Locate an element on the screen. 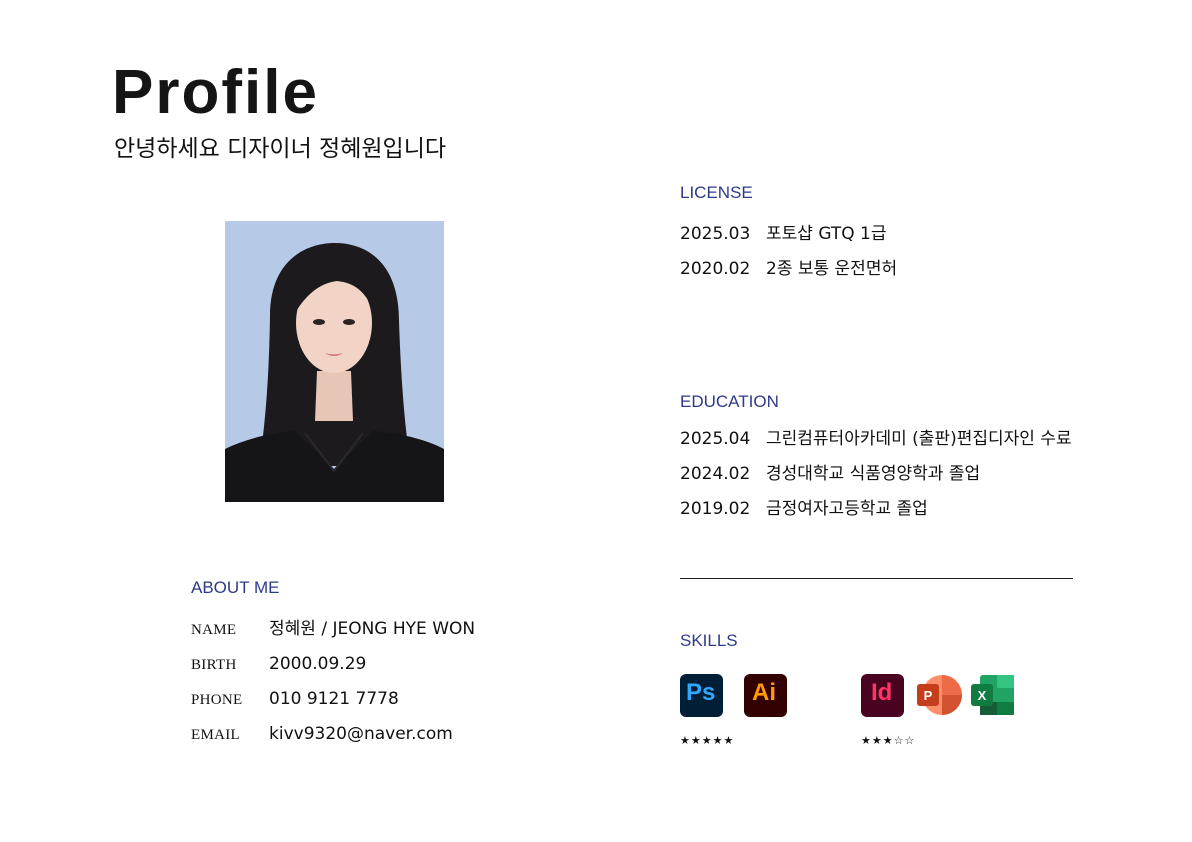 The height and width of the screenshot is (842, 1192). phone-label: PHONE is located at coordinates (217, 700).